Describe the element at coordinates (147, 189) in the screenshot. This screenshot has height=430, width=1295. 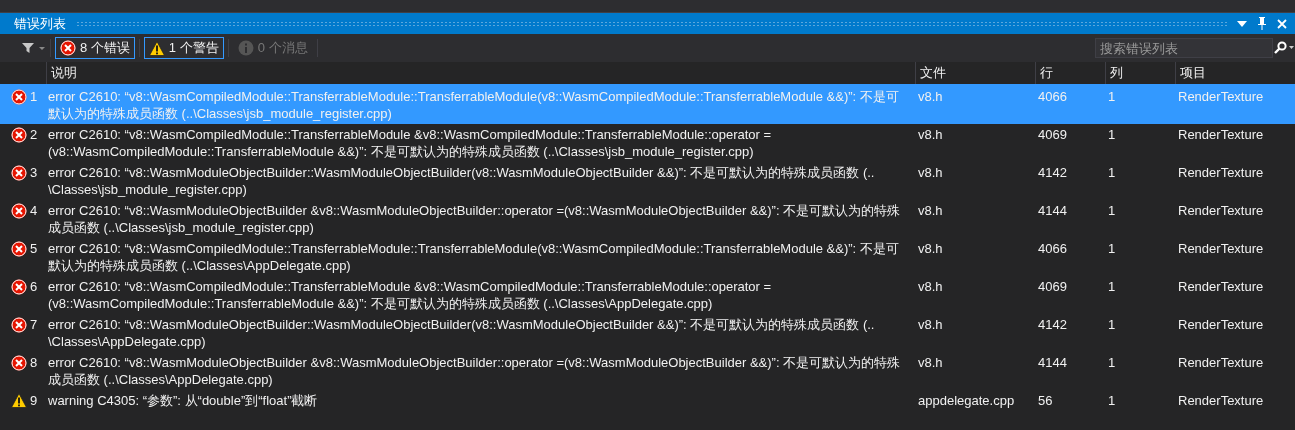
I see `description-text: \Classes\jsb_module_register.cpp)` at that location.